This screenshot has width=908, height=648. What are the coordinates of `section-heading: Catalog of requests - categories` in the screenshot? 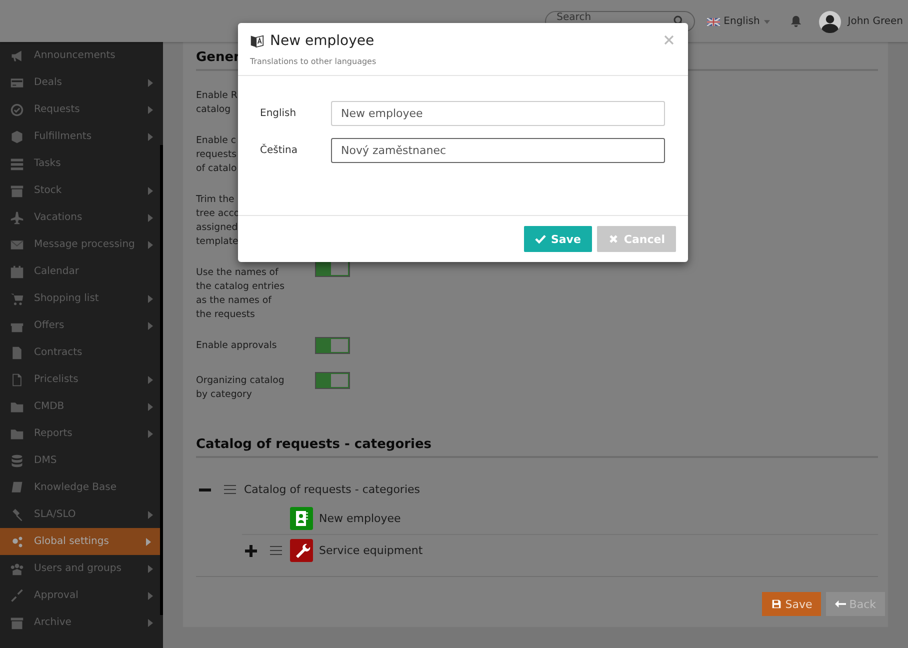 It's located at (314, 447).